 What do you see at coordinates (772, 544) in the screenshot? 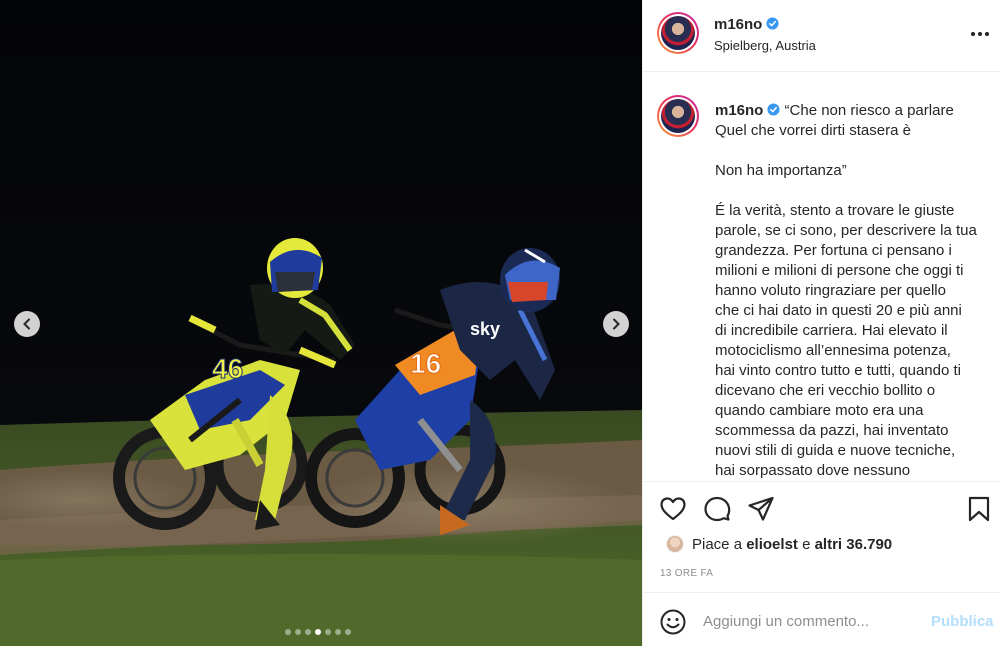
I see `liker-username: elioelst` at bounding box center [772, 544].